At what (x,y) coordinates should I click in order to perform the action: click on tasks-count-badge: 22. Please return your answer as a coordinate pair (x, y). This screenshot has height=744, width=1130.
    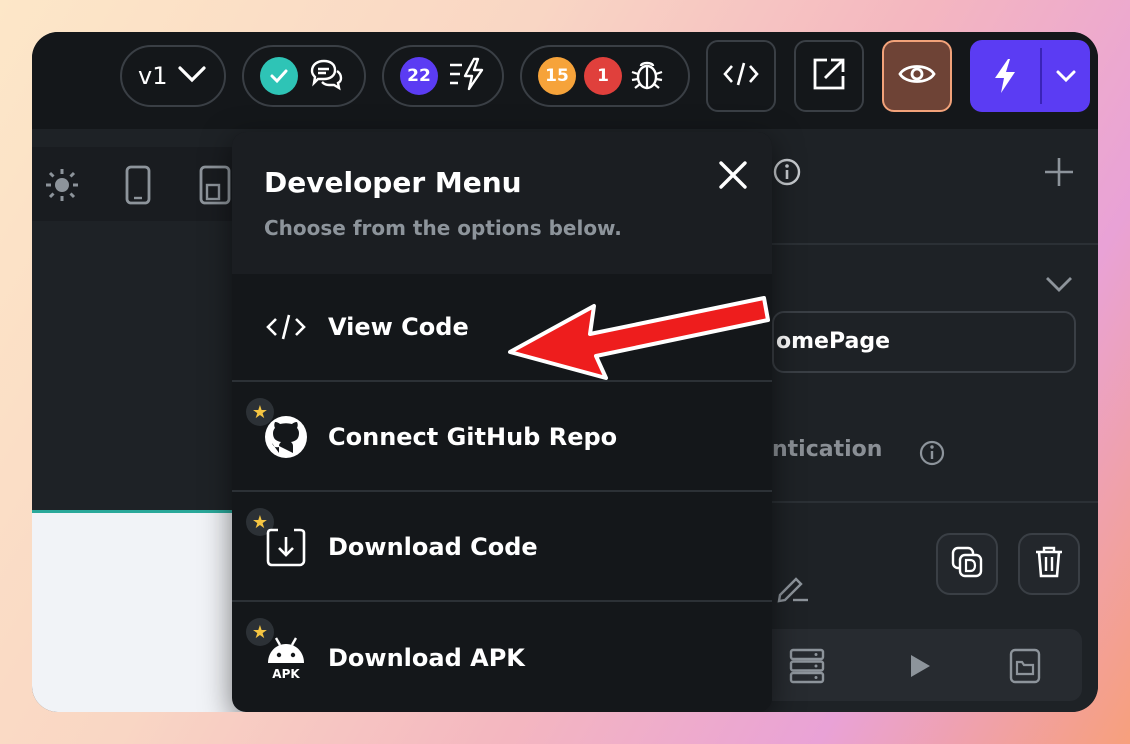
    Looking at the image, I should click on (419, 76).